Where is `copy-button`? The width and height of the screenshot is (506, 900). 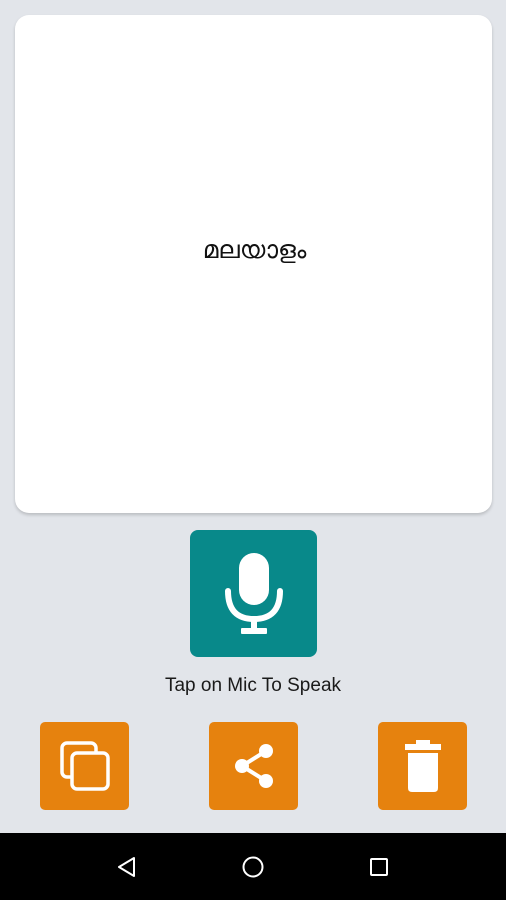
copy-button is located at coordinates (84, 766).